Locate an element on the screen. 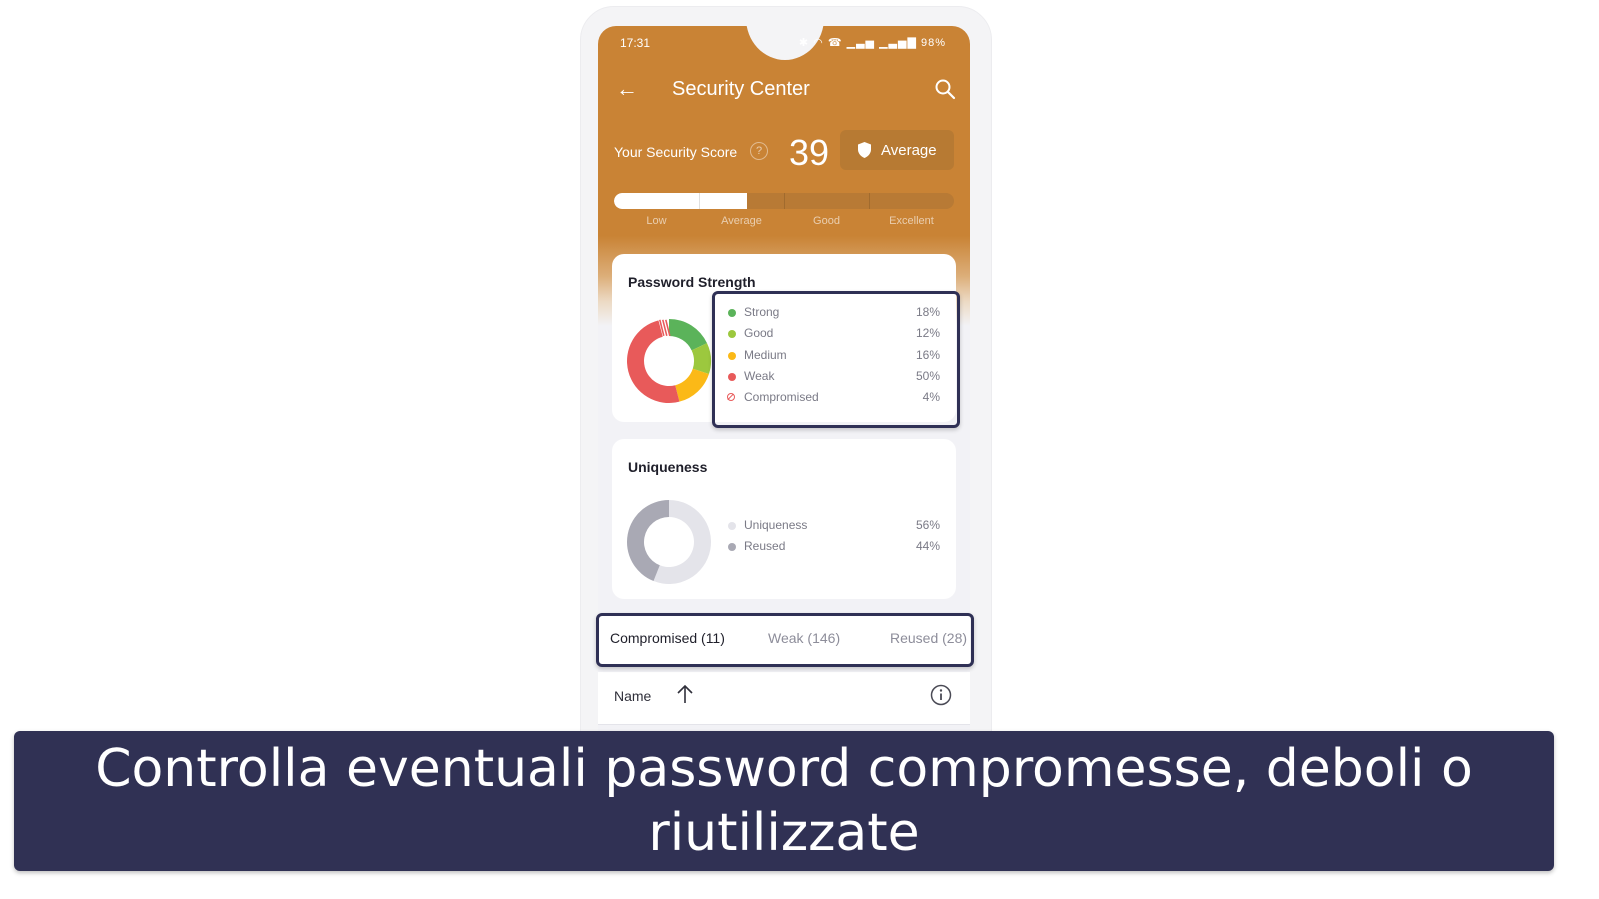  legend-value: 18% is located at coordinates (927, 312).